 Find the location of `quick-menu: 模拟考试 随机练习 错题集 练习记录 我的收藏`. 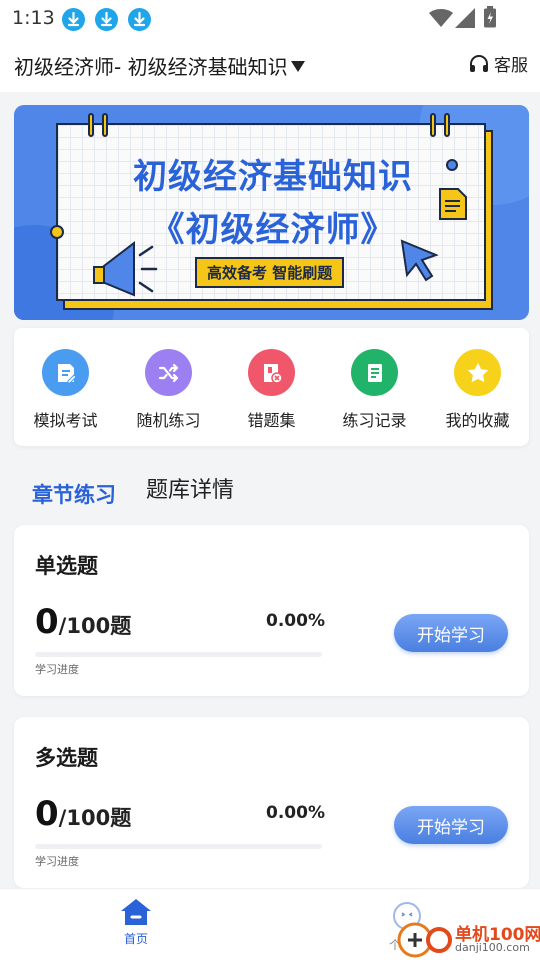

quick-menu: 模拟考试 随机练习 错题集 练习记录 我的收藏 is located at coordinates (271, 387).